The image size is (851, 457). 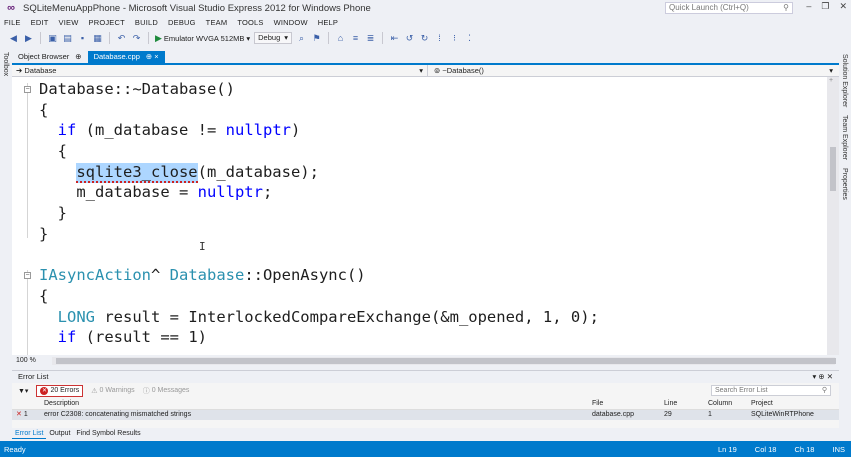 I want to click on editor-vertical-scrollbar: +, so click(x=833, y=216).